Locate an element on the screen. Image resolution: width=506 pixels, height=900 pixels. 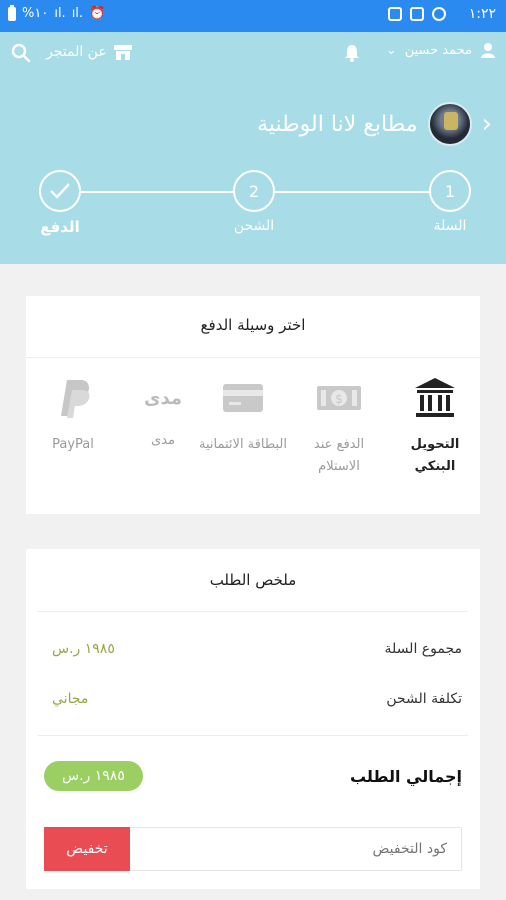
mada-icon: مدى is located at coordinates (163, 398).